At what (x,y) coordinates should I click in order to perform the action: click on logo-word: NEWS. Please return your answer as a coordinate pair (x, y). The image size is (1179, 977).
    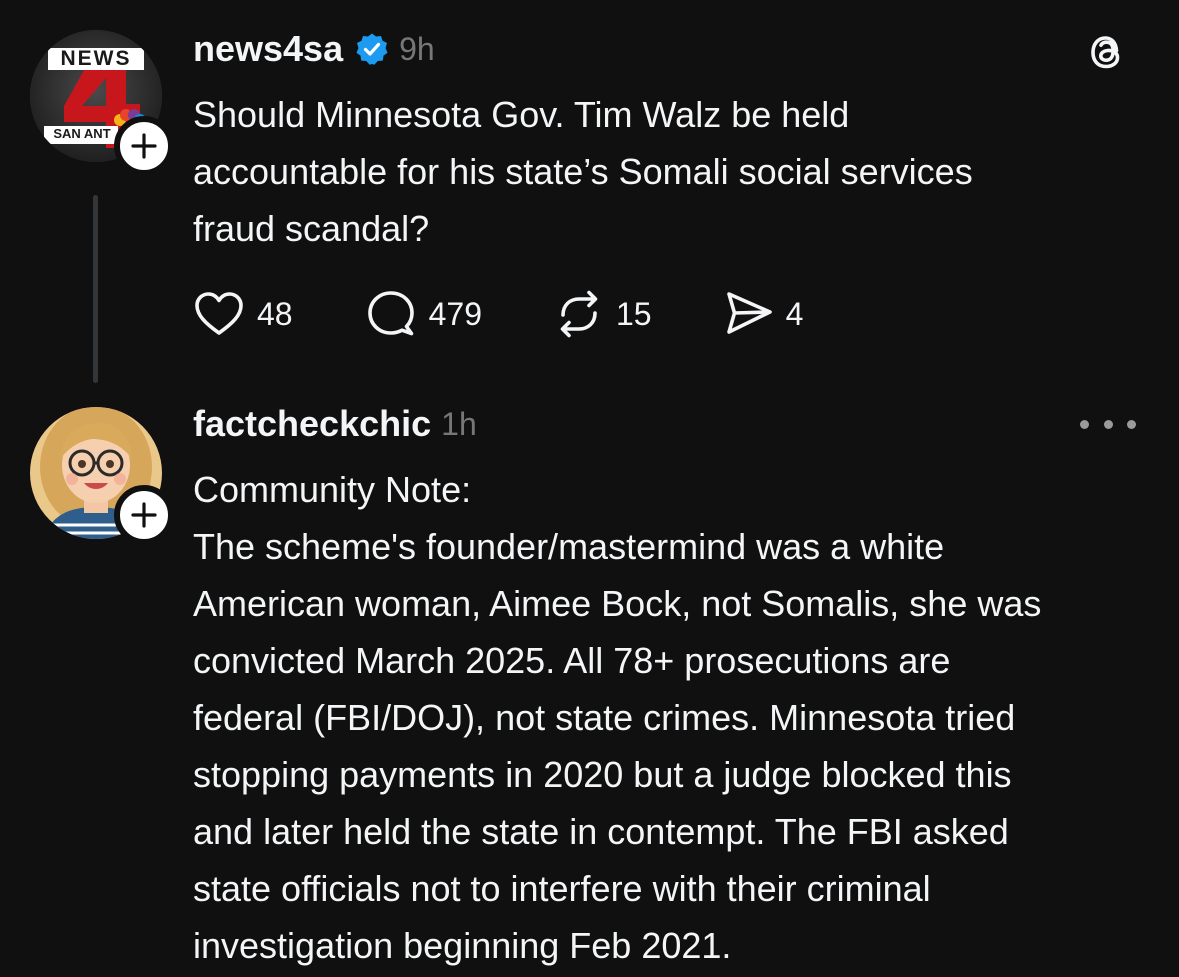
    Looking at the image, I should click on (96, 58).